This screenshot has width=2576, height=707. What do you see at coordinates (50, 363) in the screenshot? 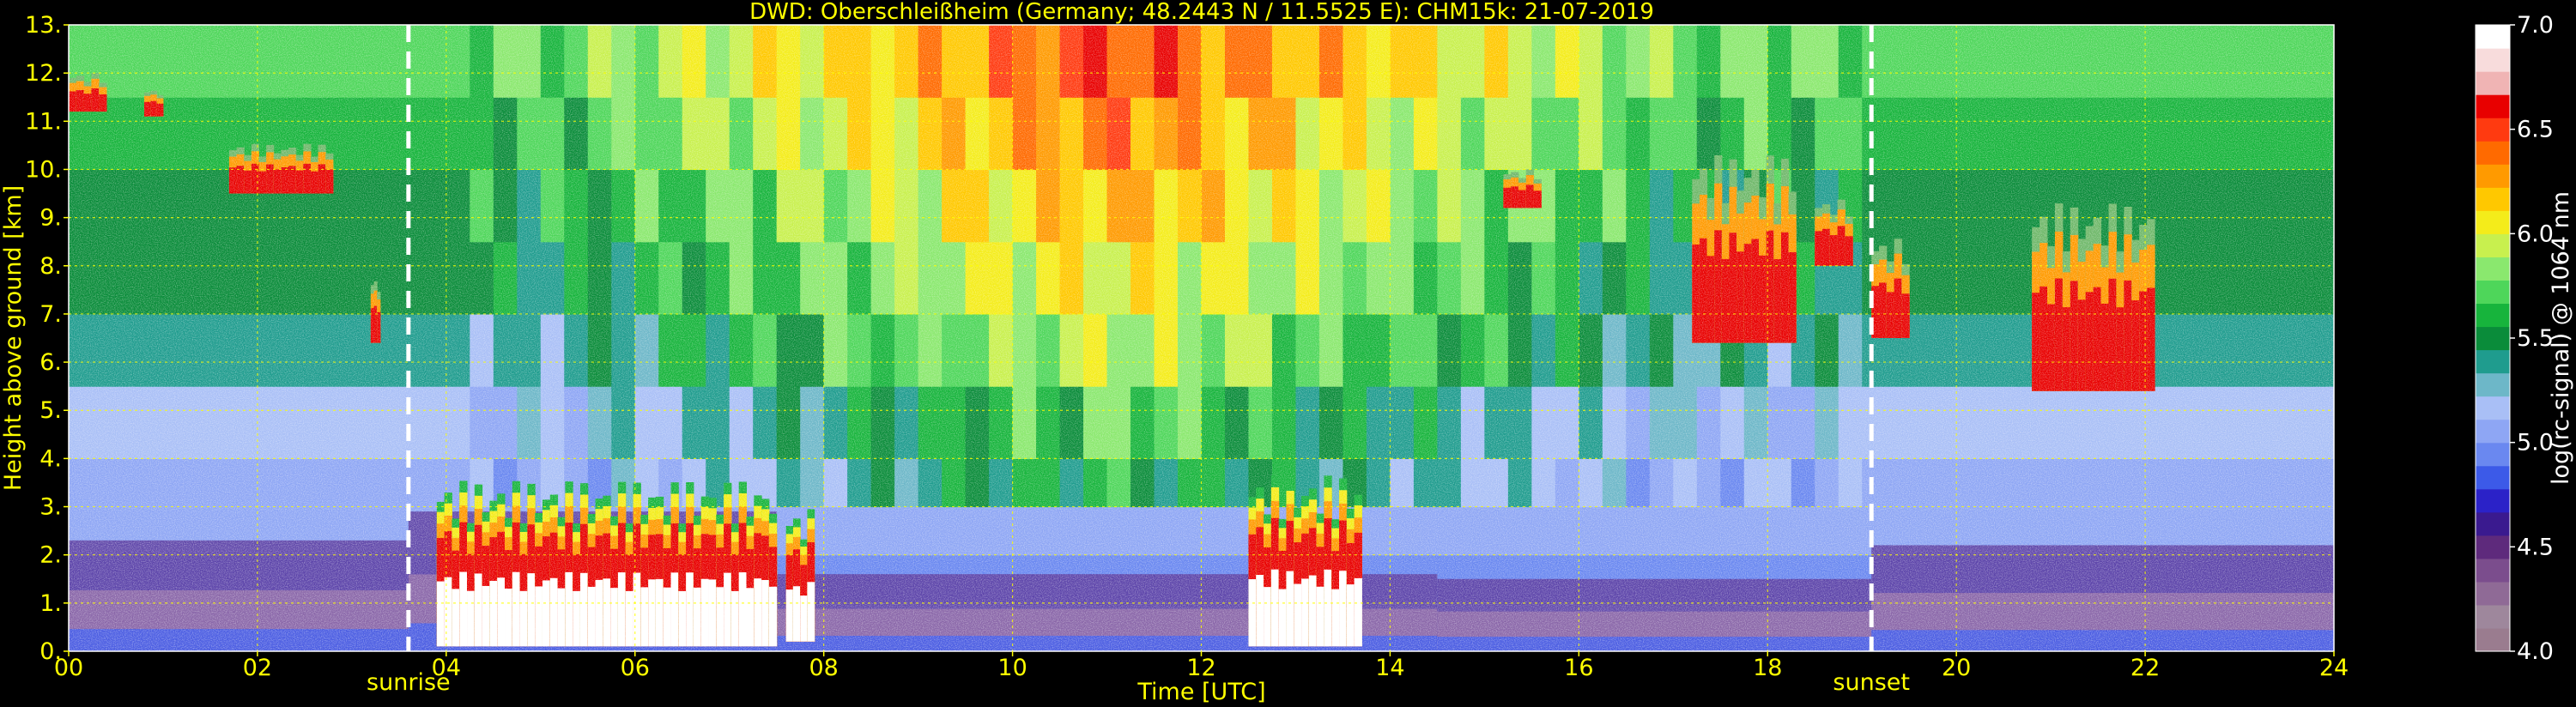
I see `y-tick-label: 6.` at bounding box center [50, 363].